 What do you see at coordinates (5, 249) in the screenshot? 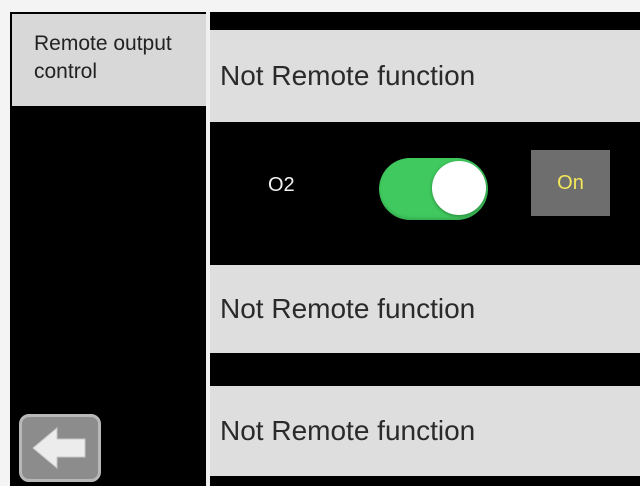
I see `left-border` at bounding box center [5, 249].